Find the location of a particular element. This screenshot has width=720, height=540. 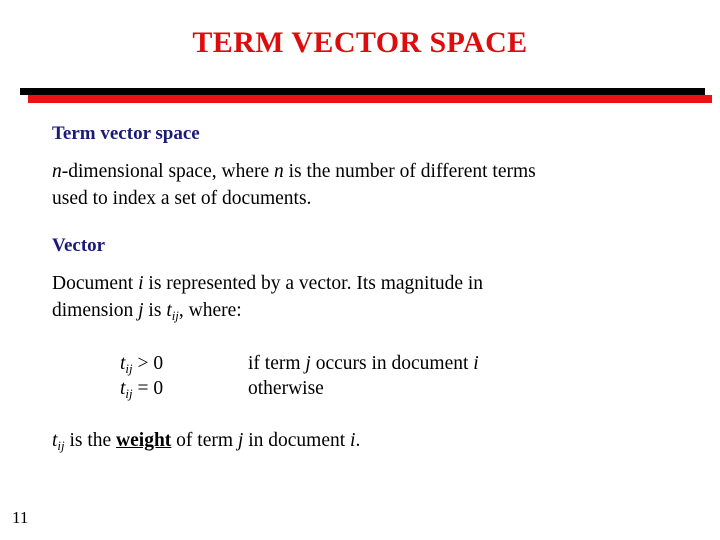

subscript-ij-4: ij is located at coordinates (61, 446).